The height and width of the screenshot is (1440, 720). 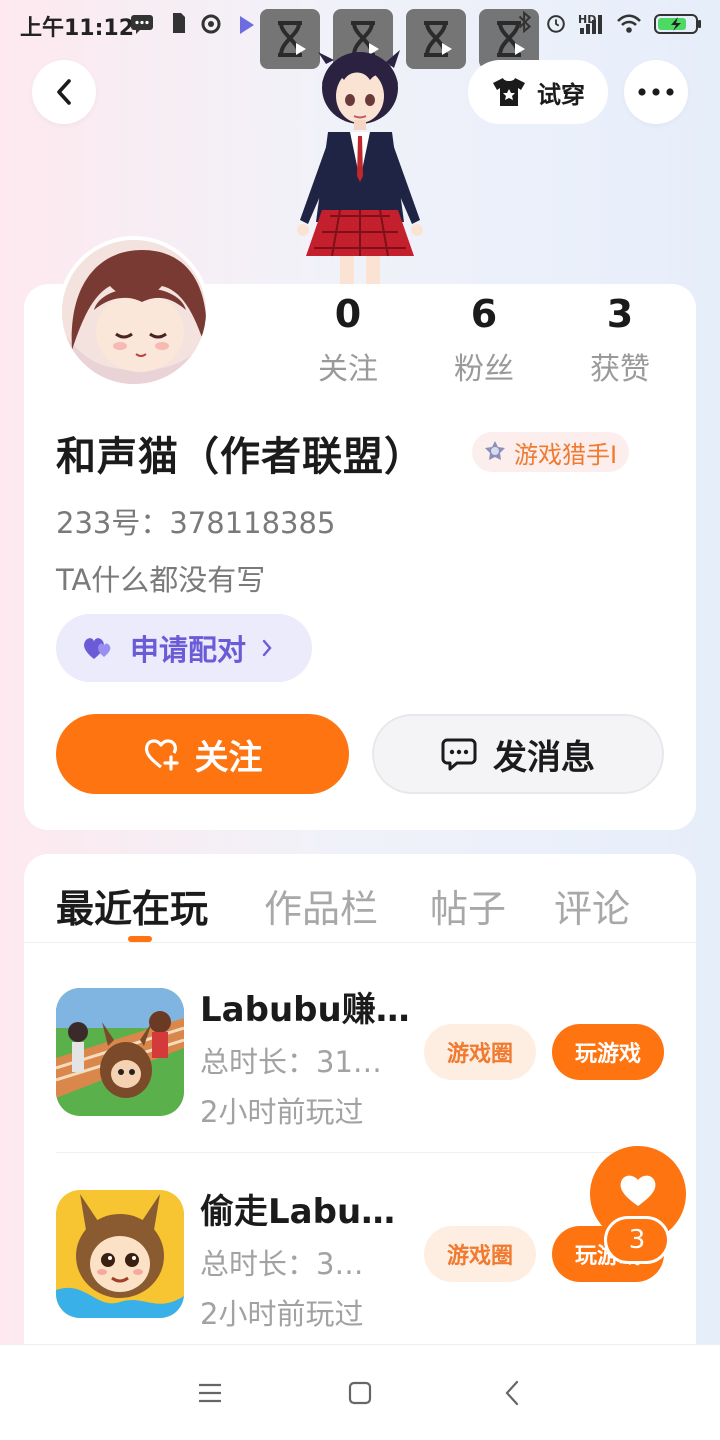 I want to click on avatar-character-figure, so click(x=360, y=165).